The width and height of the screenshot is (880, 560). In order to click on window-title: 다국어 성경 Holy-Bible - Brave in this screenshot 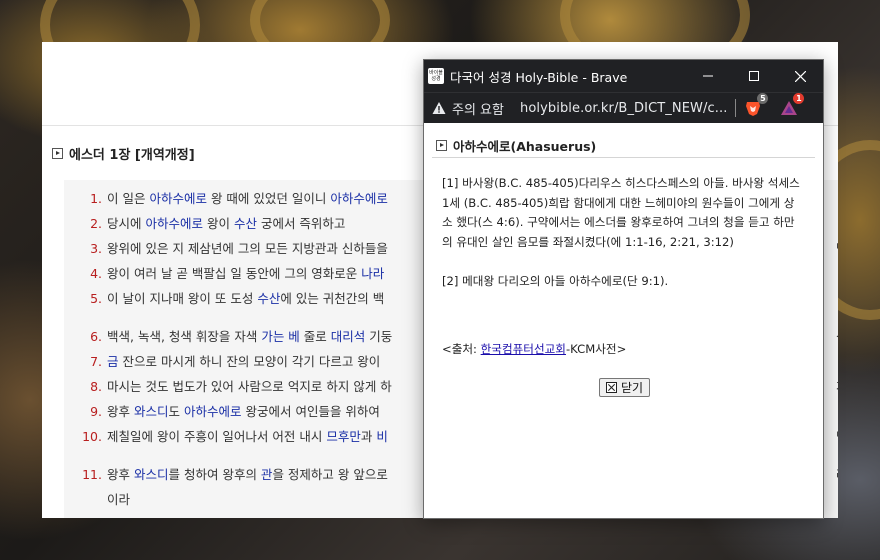, I will do `click(539, 77)`.